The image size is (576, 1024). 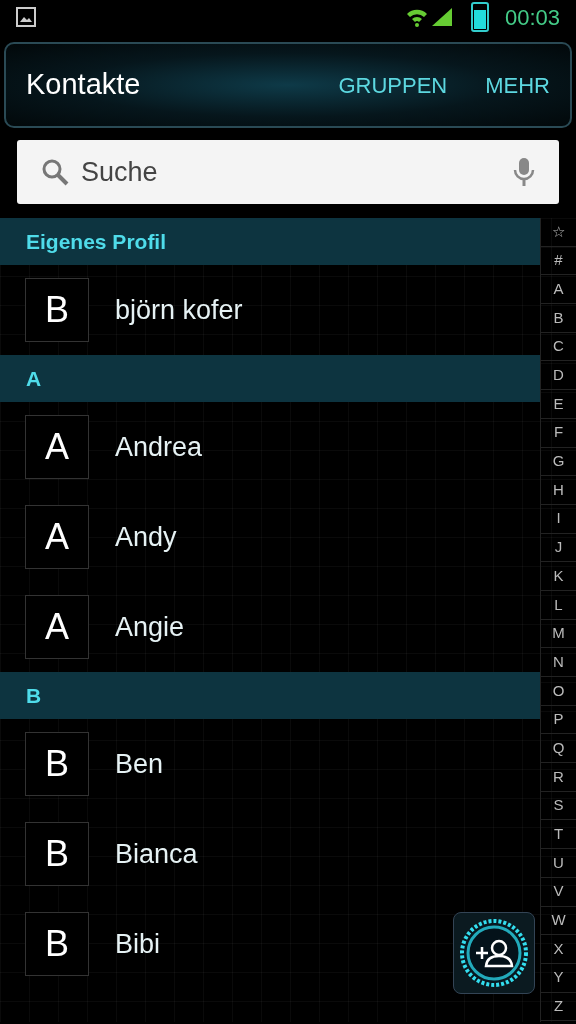 What do you see at coordinates (558, 978) in the screenshot?
I see `index-letter: Y` at bounding box center [558, 978].